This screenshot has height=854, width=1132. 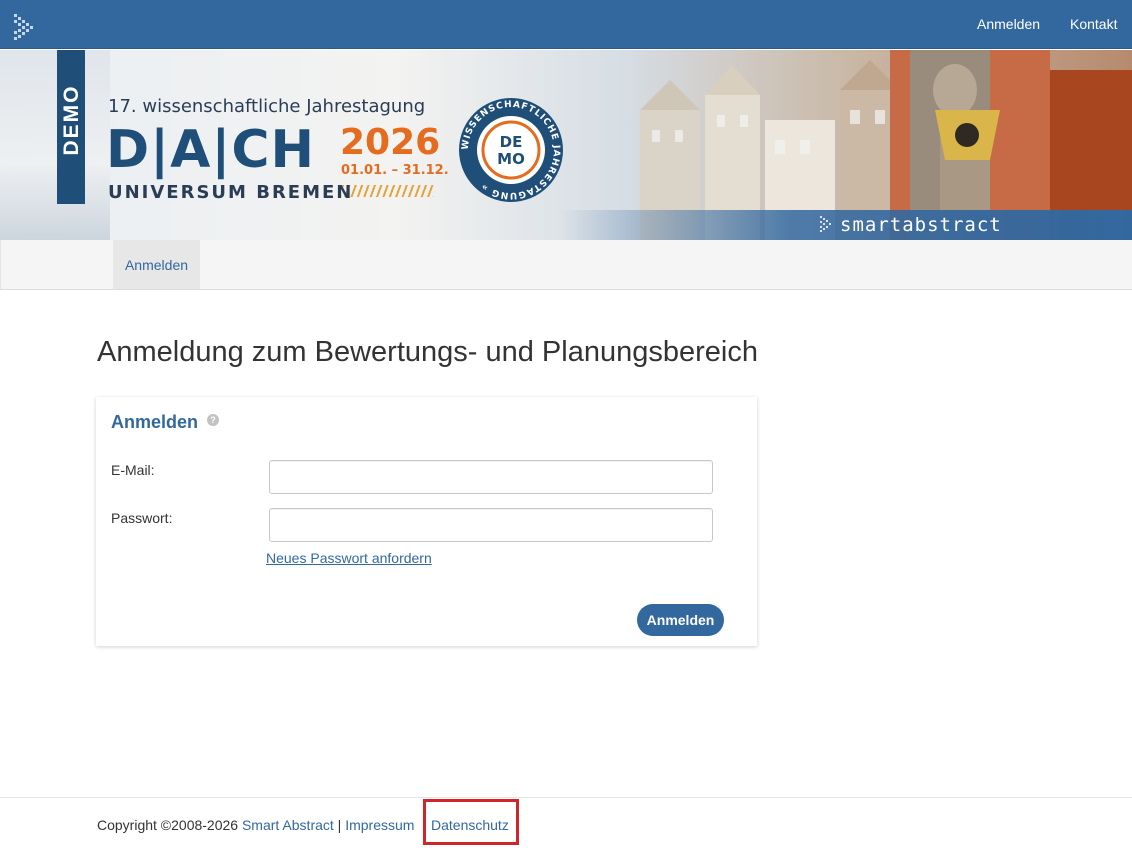 What do you see at coordinates (680, 620) in the screenshot?
I see `login-submit-button: Anmelden` at bounding box center [680, 620].